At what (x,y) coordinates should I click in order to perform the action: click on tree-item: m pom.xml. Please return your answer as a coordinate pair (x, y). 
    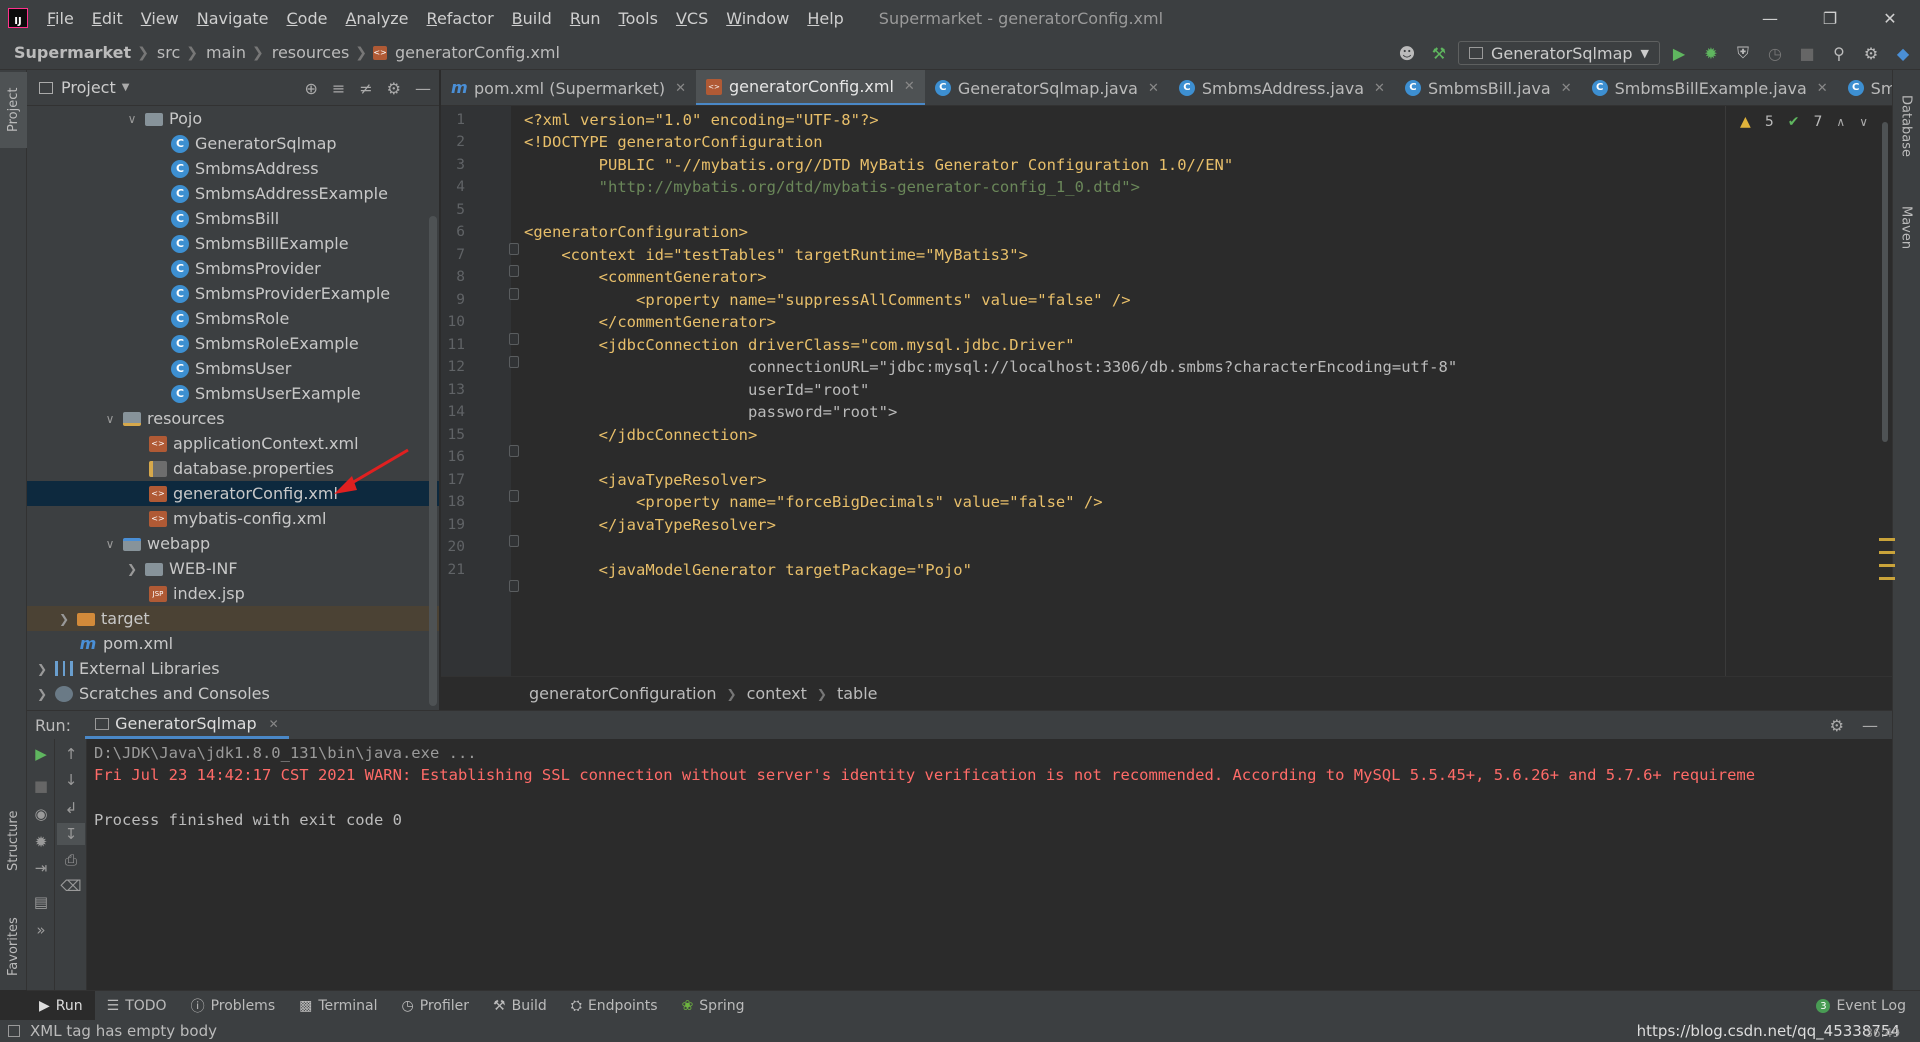
    Looking at the image, I should click on (233, 643).